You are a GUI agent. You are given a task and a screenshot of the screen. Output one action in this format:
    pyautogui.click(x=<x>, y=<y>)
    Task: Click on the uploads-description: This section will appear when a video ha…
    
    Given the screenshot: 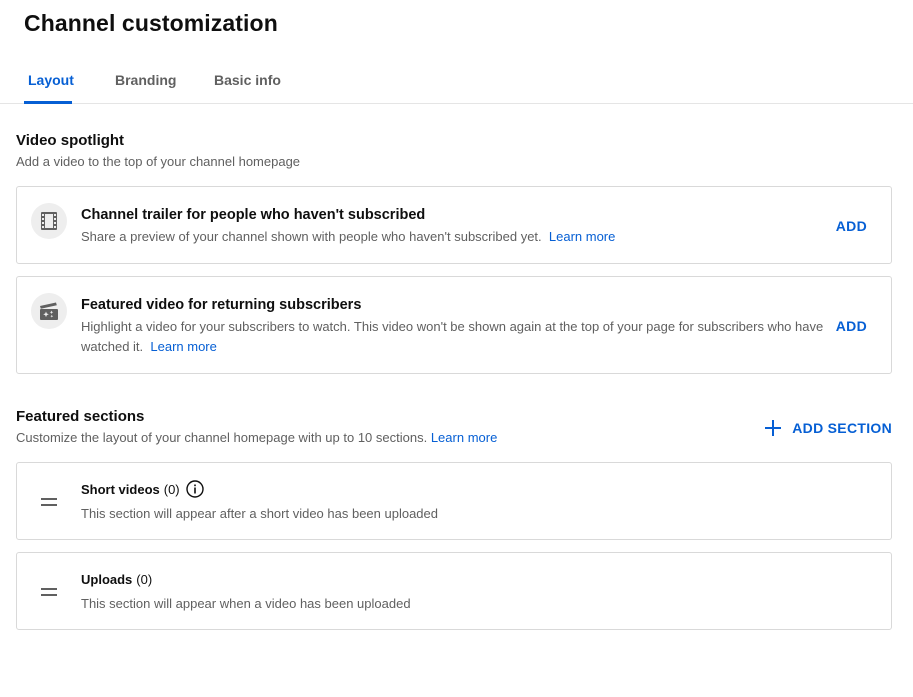 What is the action you would take?
    pyautogui.click(x=246, y=603)
    